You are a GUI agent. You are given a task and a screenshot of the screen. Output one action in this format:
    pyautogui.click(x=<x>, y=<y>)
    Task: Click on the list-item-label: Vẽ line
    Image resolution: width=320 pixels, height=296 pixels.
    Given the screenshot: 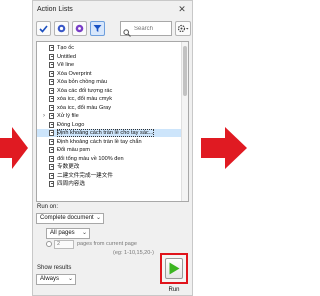 What is the action you would take?
    pyautogui.click(x=66, y=65)
    